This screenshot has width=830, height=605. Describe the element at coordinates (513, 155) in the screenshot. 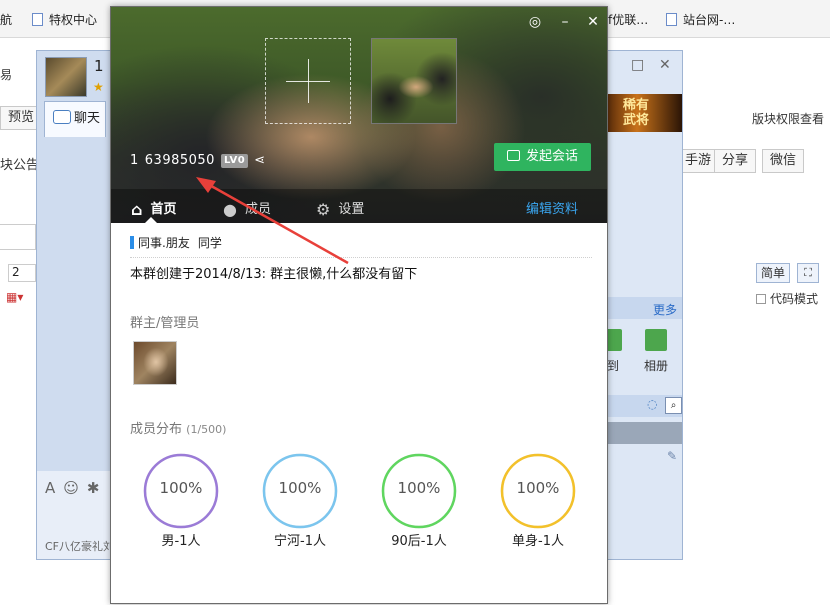

I see `chat-icon` at that location.